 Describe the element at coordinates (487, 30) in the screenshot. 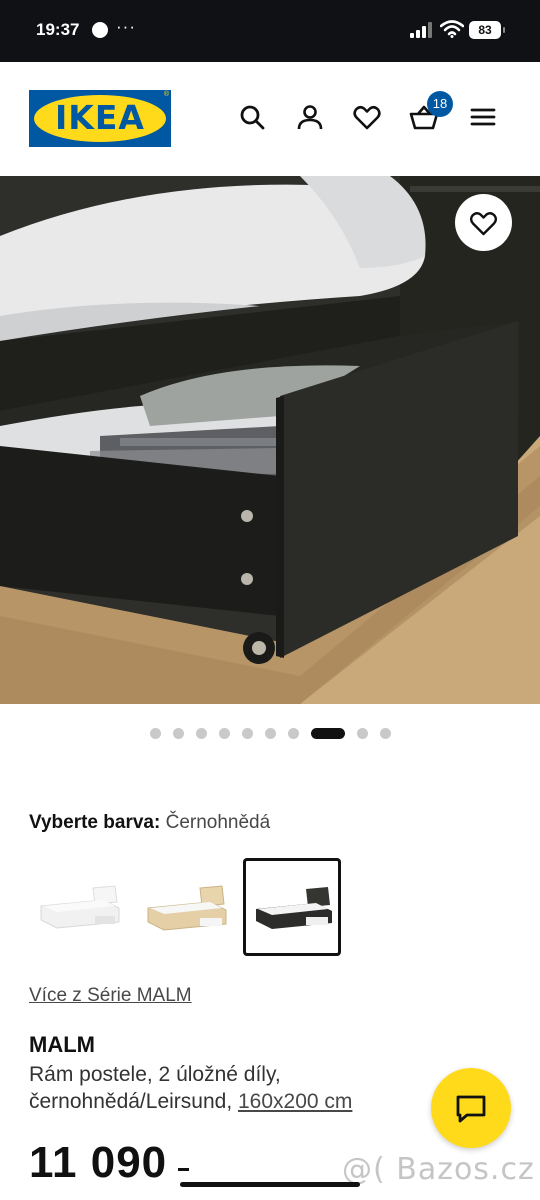

I see `battery-indicator: 83` at that location.